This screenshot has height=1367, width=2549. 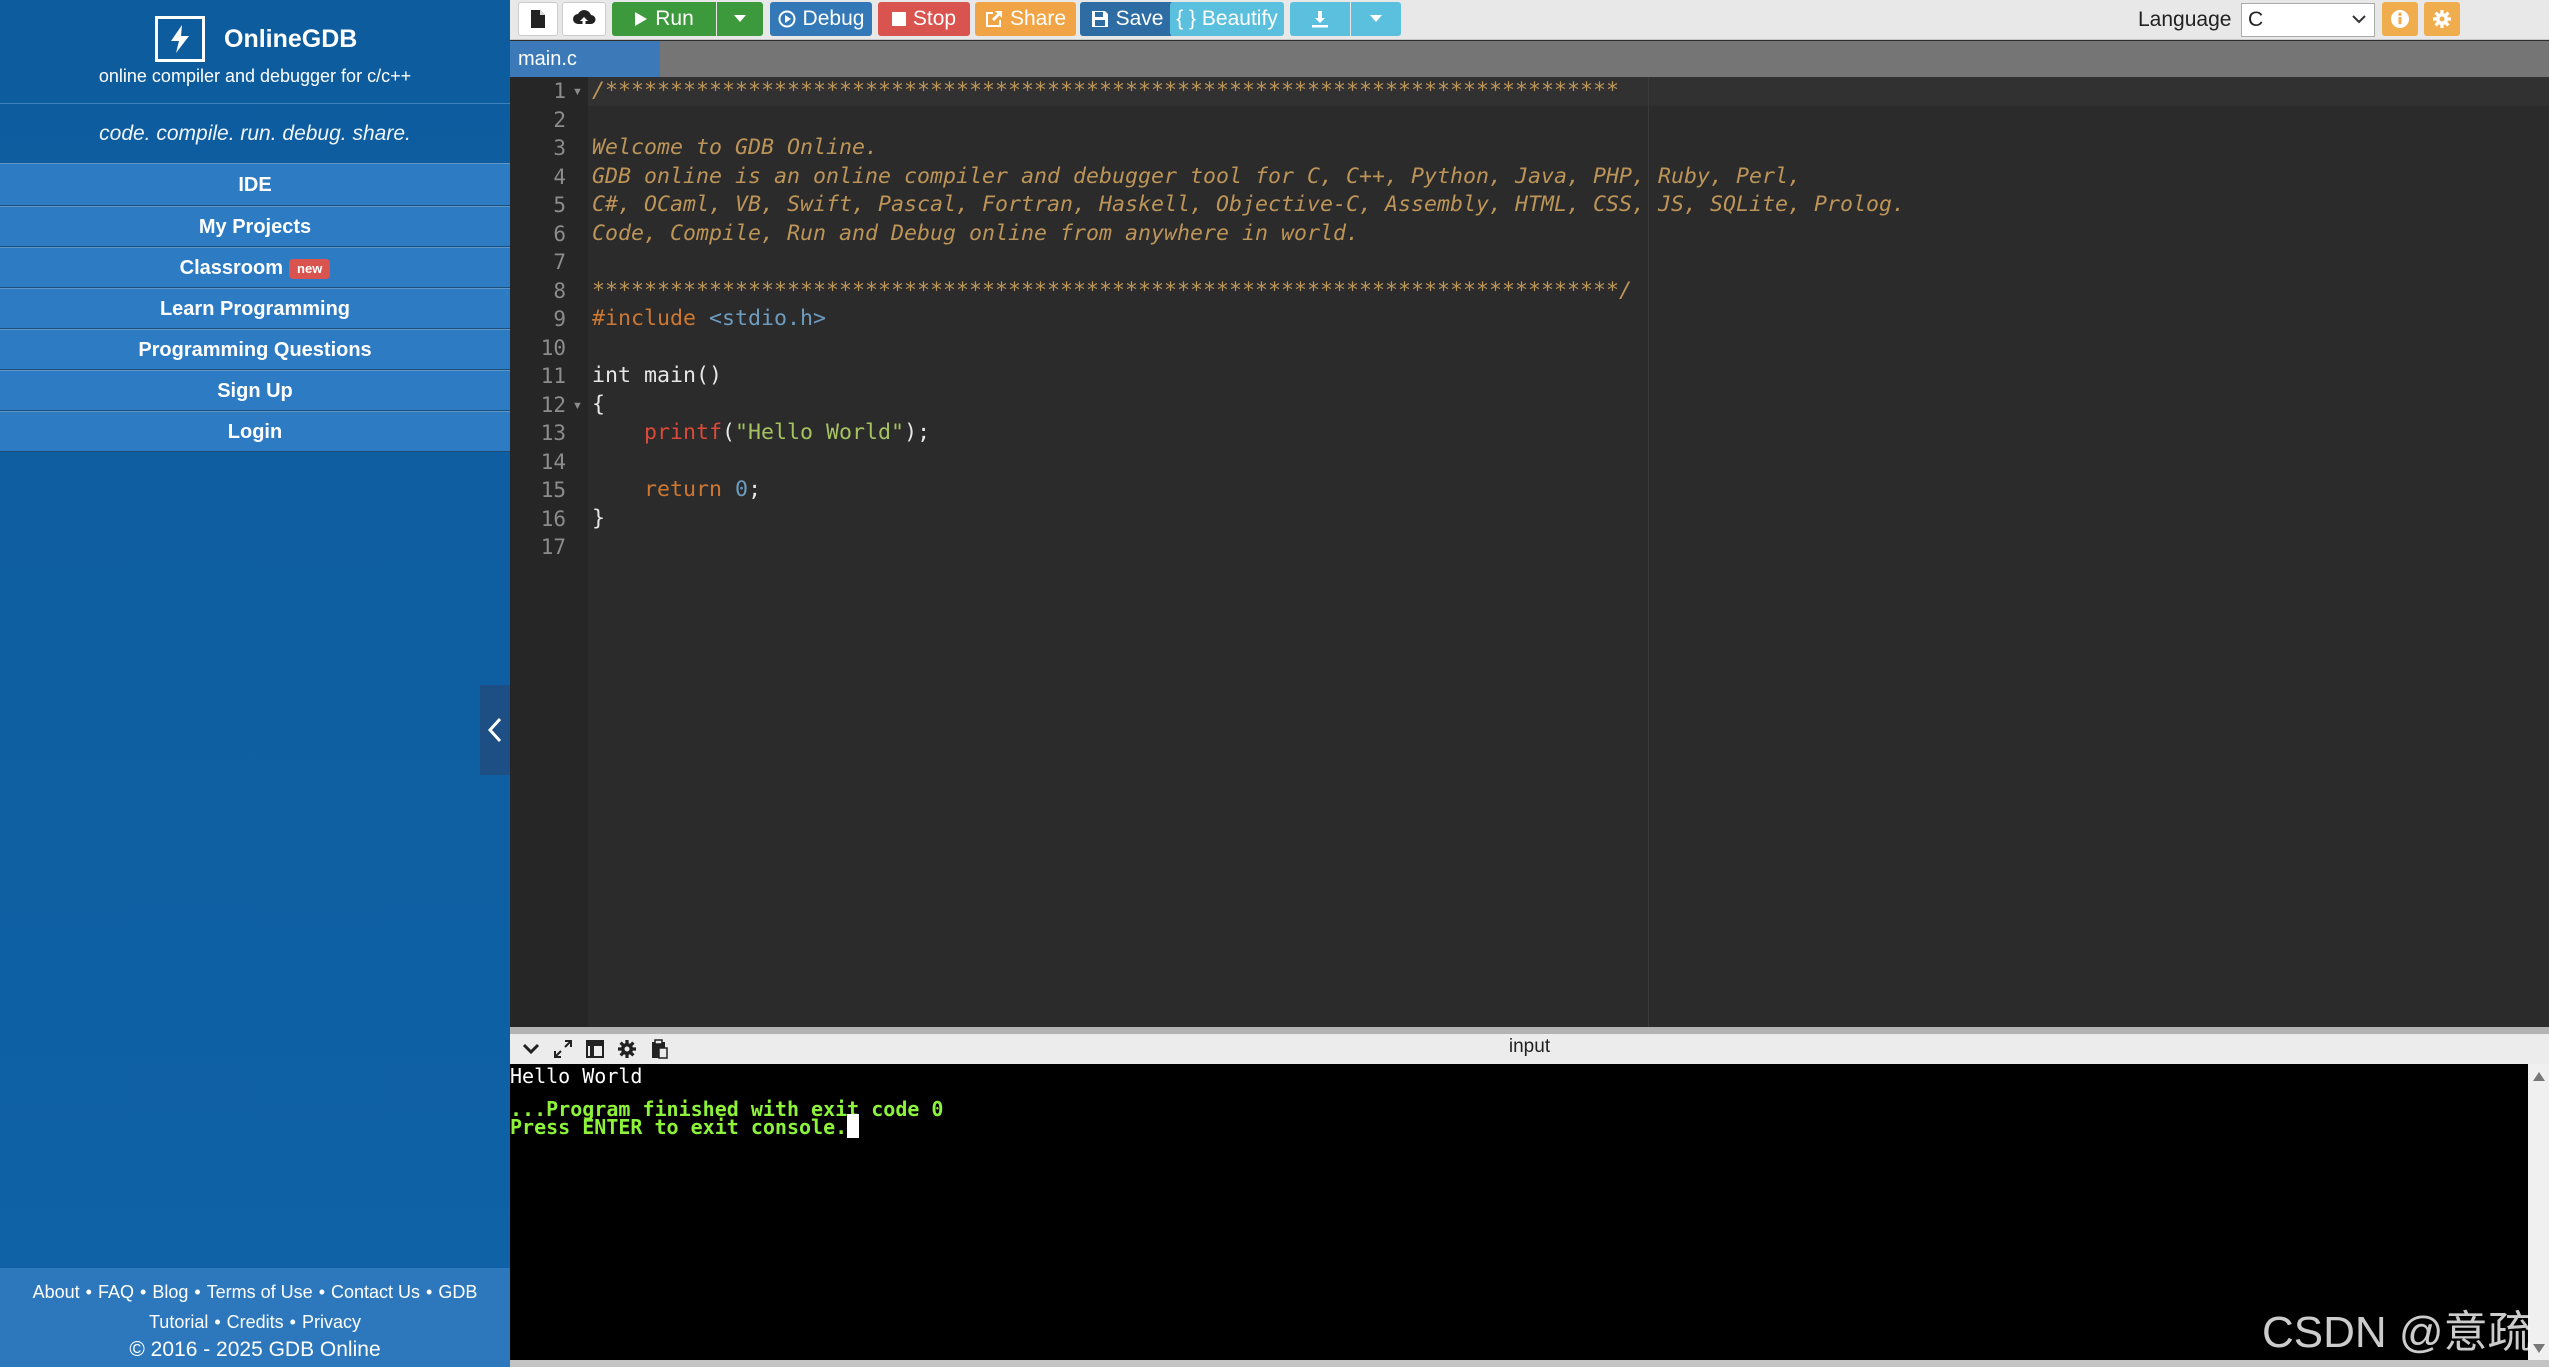 I want to click on nav-item-classroom: Classroom new, so click(x=255, y=267).